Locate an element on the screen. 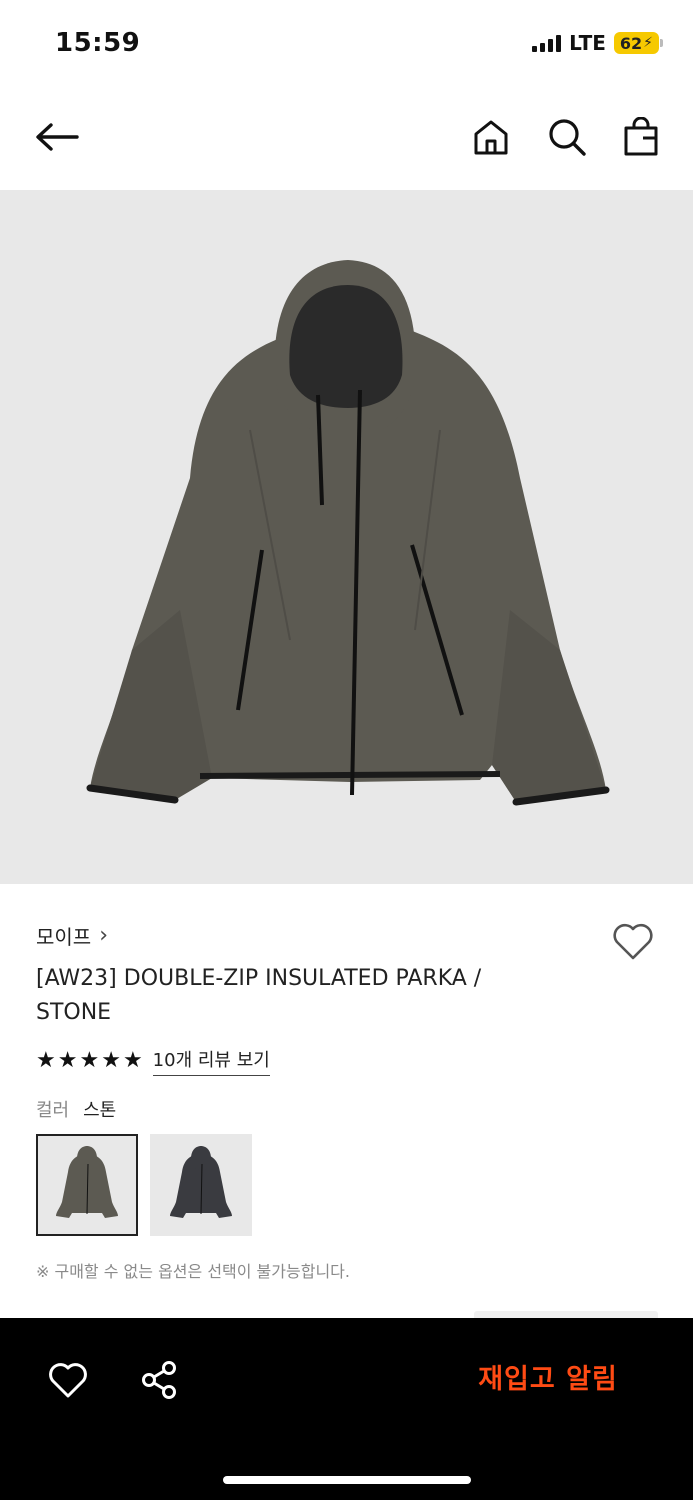  home-button is located at coordinates (491, 137).